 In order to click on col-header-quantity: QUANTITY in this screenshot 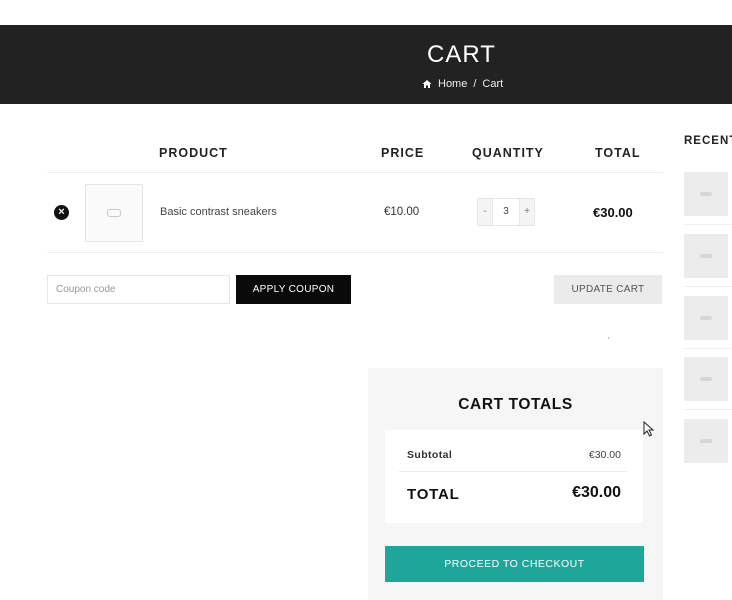, I will do `click(508, 153)`.